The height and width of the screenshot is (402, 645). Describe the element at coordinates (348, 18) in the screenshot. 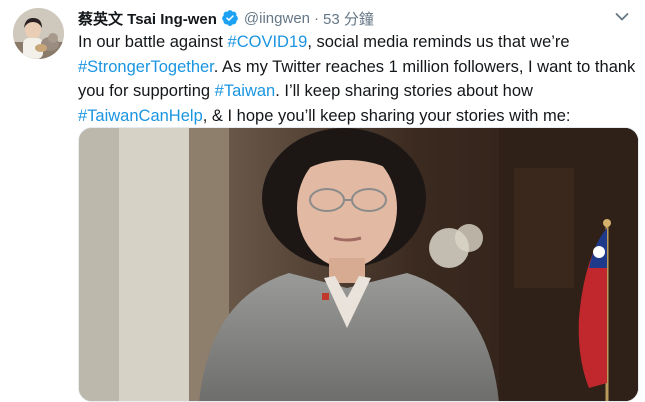

I see `tweet-timestamp: 53 分鐘` at that location.